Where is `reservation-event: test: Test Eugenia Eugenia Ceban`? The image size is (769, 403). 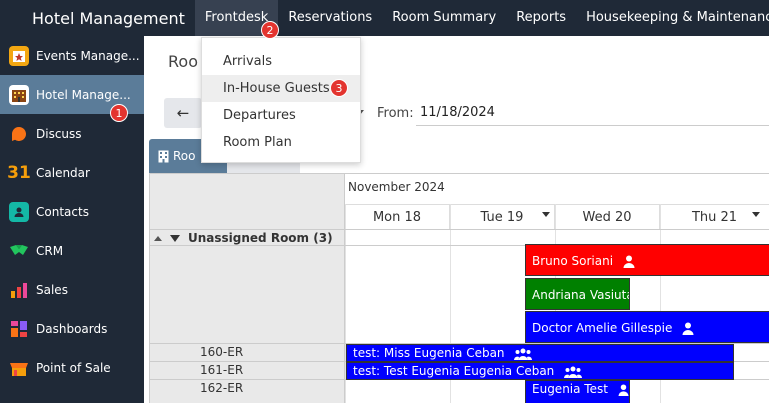
reservation-event: test: Test Eugenia Eugenia Ceban is located at coordinates (540, 371).